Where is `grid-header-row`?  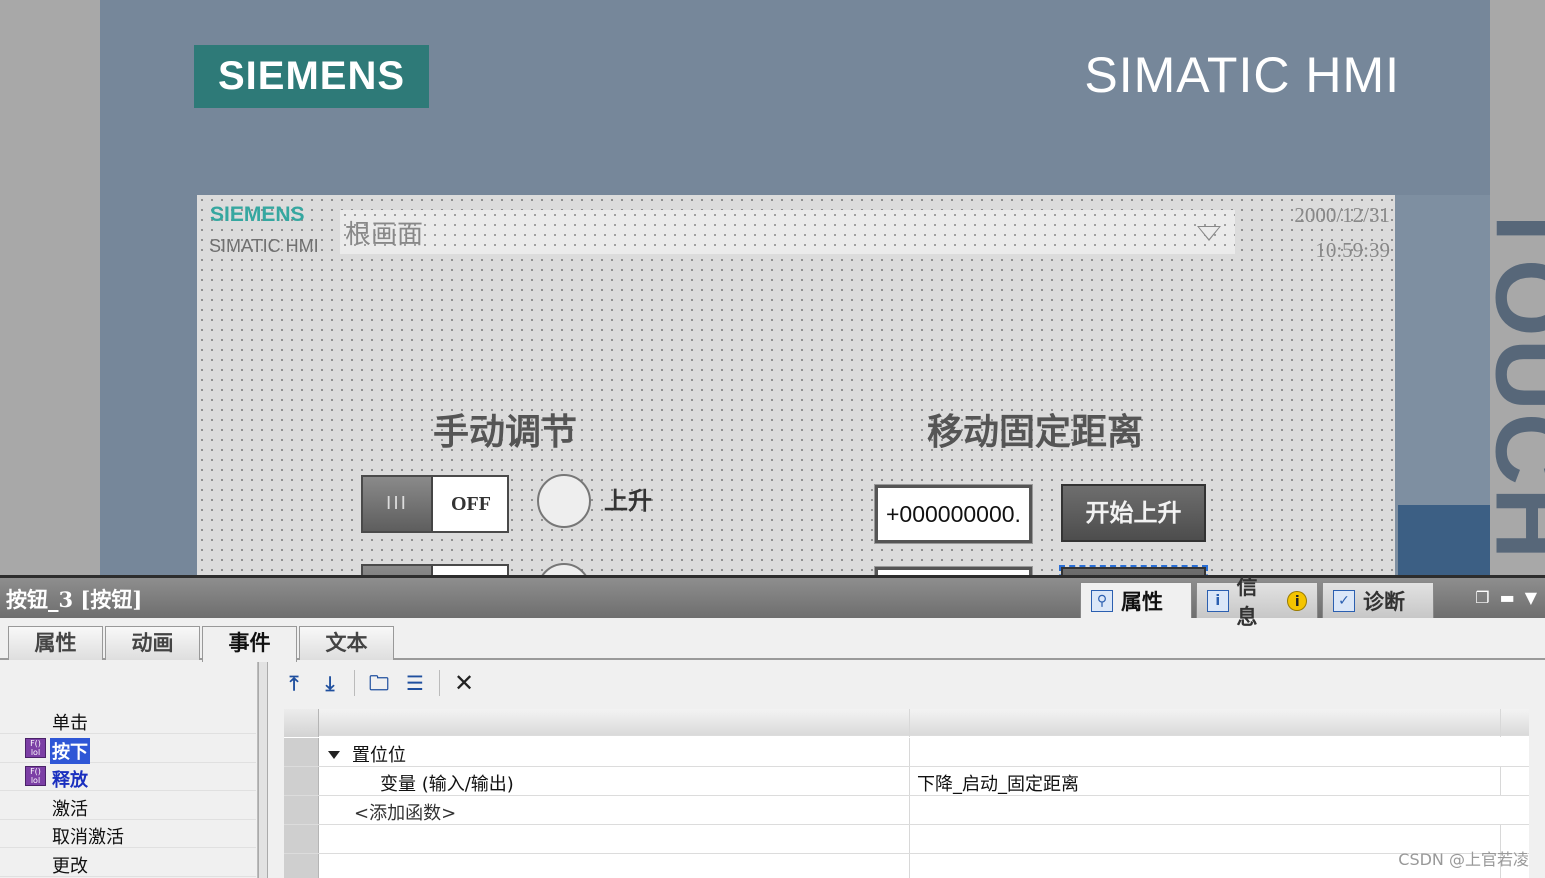
grid-header-row is located at coordinates (906, 723).